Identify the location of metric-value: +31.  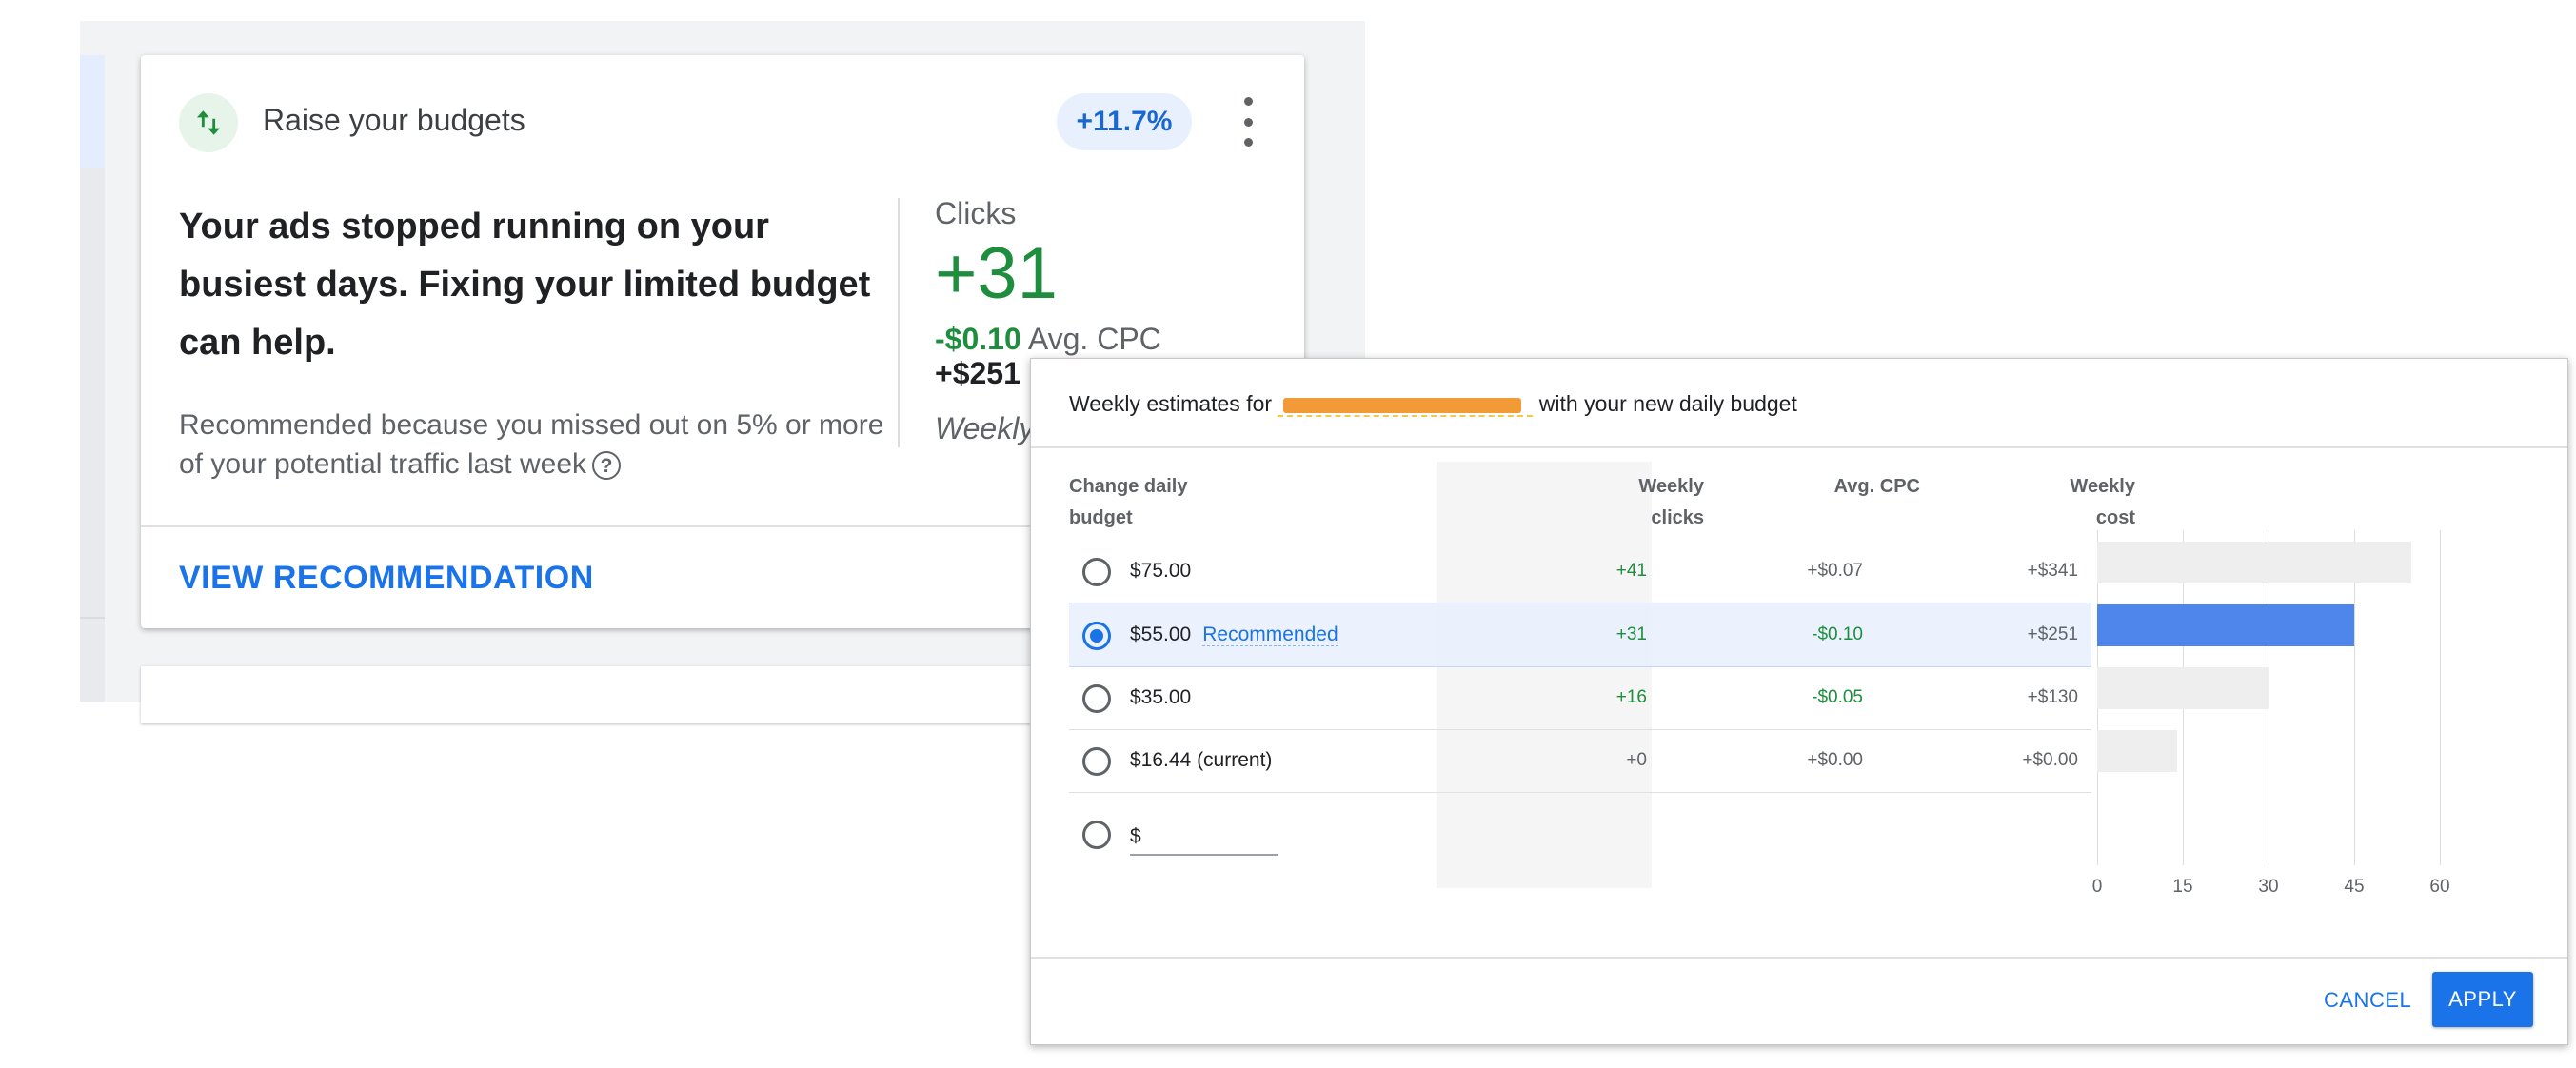
(996, 273).